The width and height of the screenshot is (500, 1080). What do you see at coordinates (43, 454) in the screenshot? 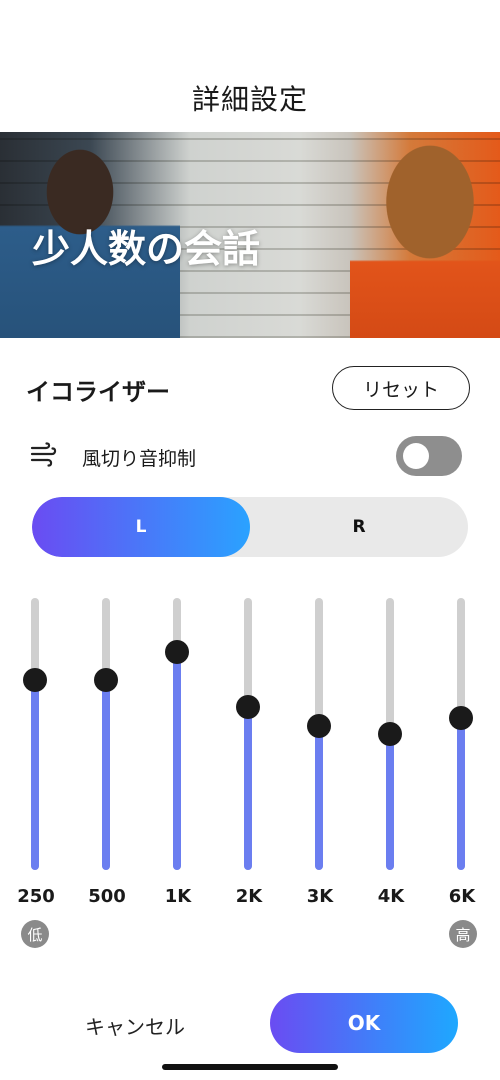
I see `wind-icon` at bounding box center [43, 454].